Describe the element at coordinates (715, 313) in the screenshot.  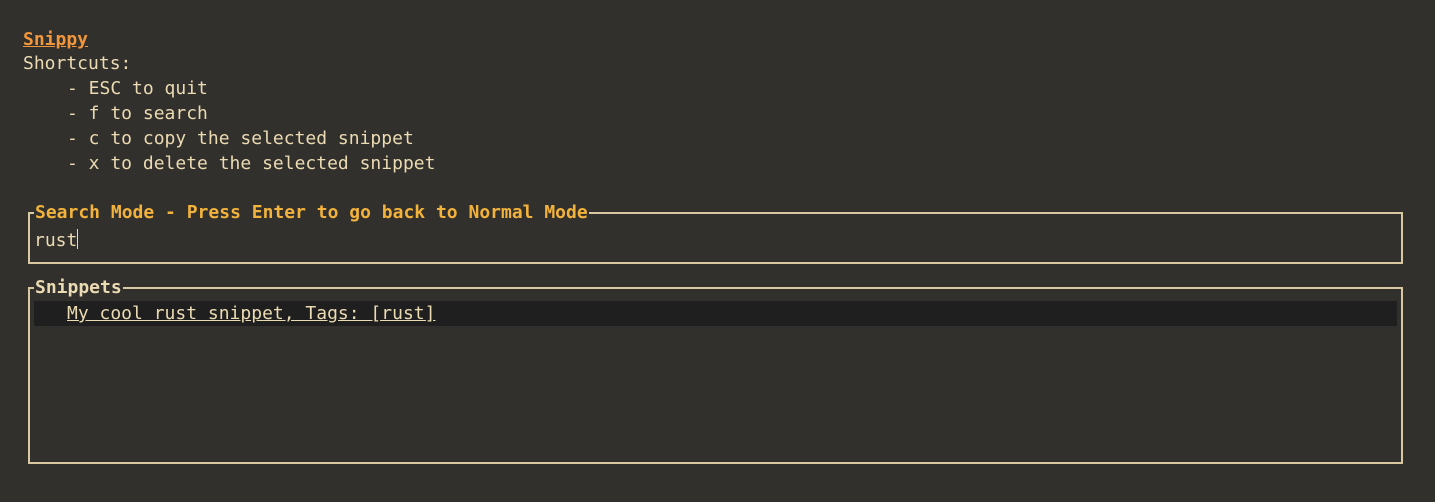
I see `list-item: My cool rust snippet, Tags: [rust]` at that location.